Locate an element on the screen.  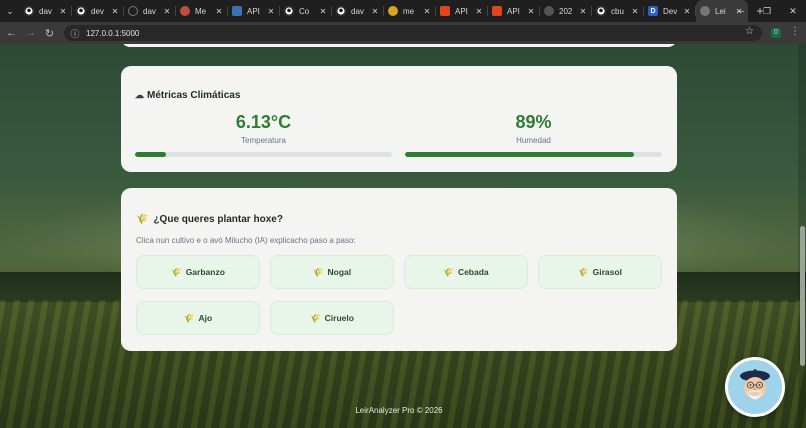
tab-label: cbu is located at coordinates (617, 11).